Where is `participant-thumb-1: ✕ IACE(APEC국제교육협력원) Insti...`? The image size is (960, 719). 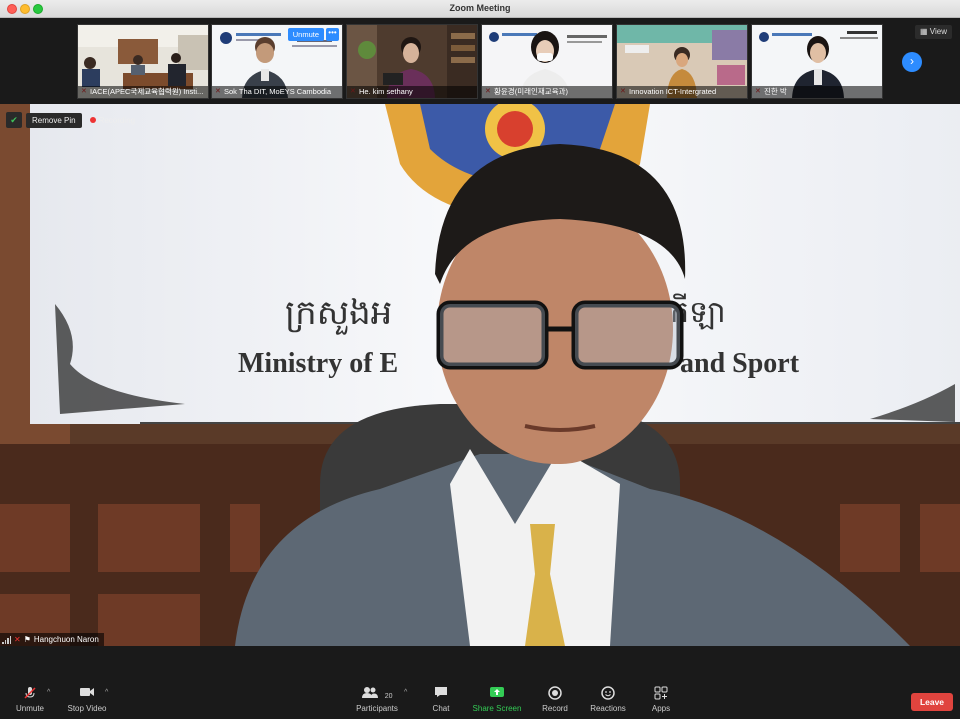 participant-thumb-1: ✕ IACE(APEC국제교육협력원) Insti... is located at coordinates (143, 61).